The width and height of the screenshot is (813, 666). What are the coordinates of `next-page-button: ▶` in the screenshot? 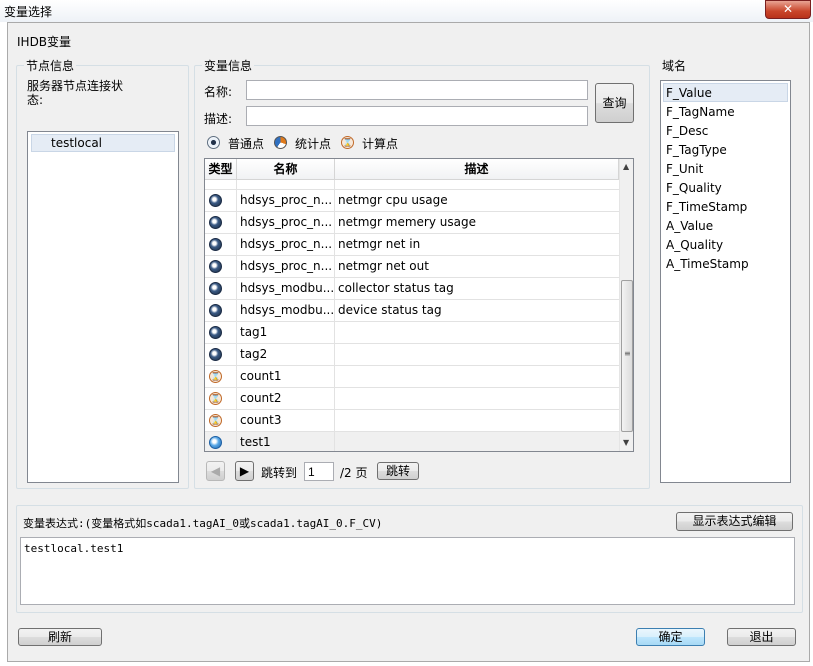 It's located at (244, 471).